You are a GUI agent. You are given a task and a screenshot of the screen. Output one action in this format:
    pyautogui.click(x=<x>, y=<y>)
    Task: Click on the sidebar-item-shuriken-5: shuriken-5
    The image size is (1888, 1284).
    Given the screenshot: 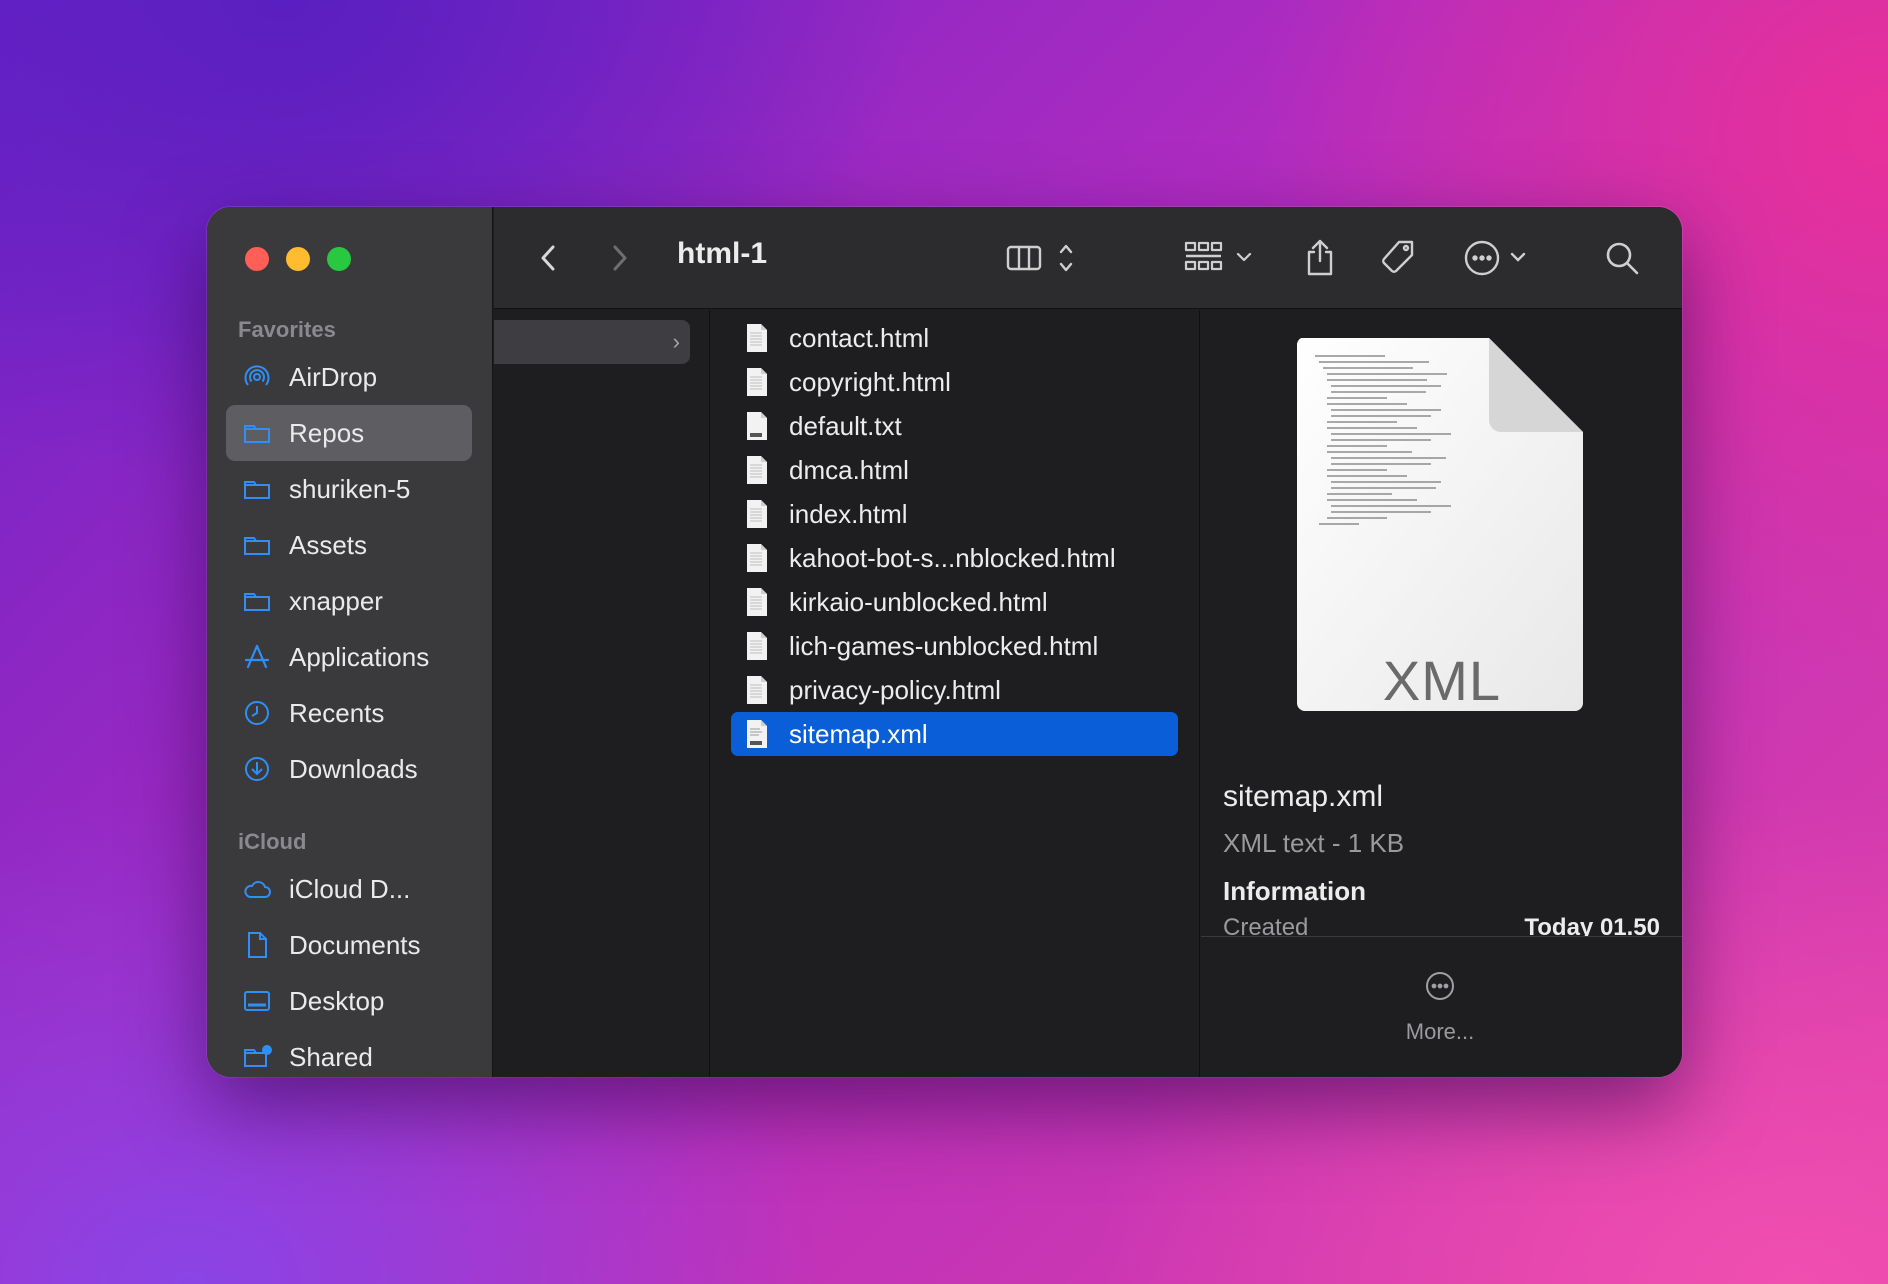 What is the action you would take?
    pyautogui.click(x=349, y=489)
    